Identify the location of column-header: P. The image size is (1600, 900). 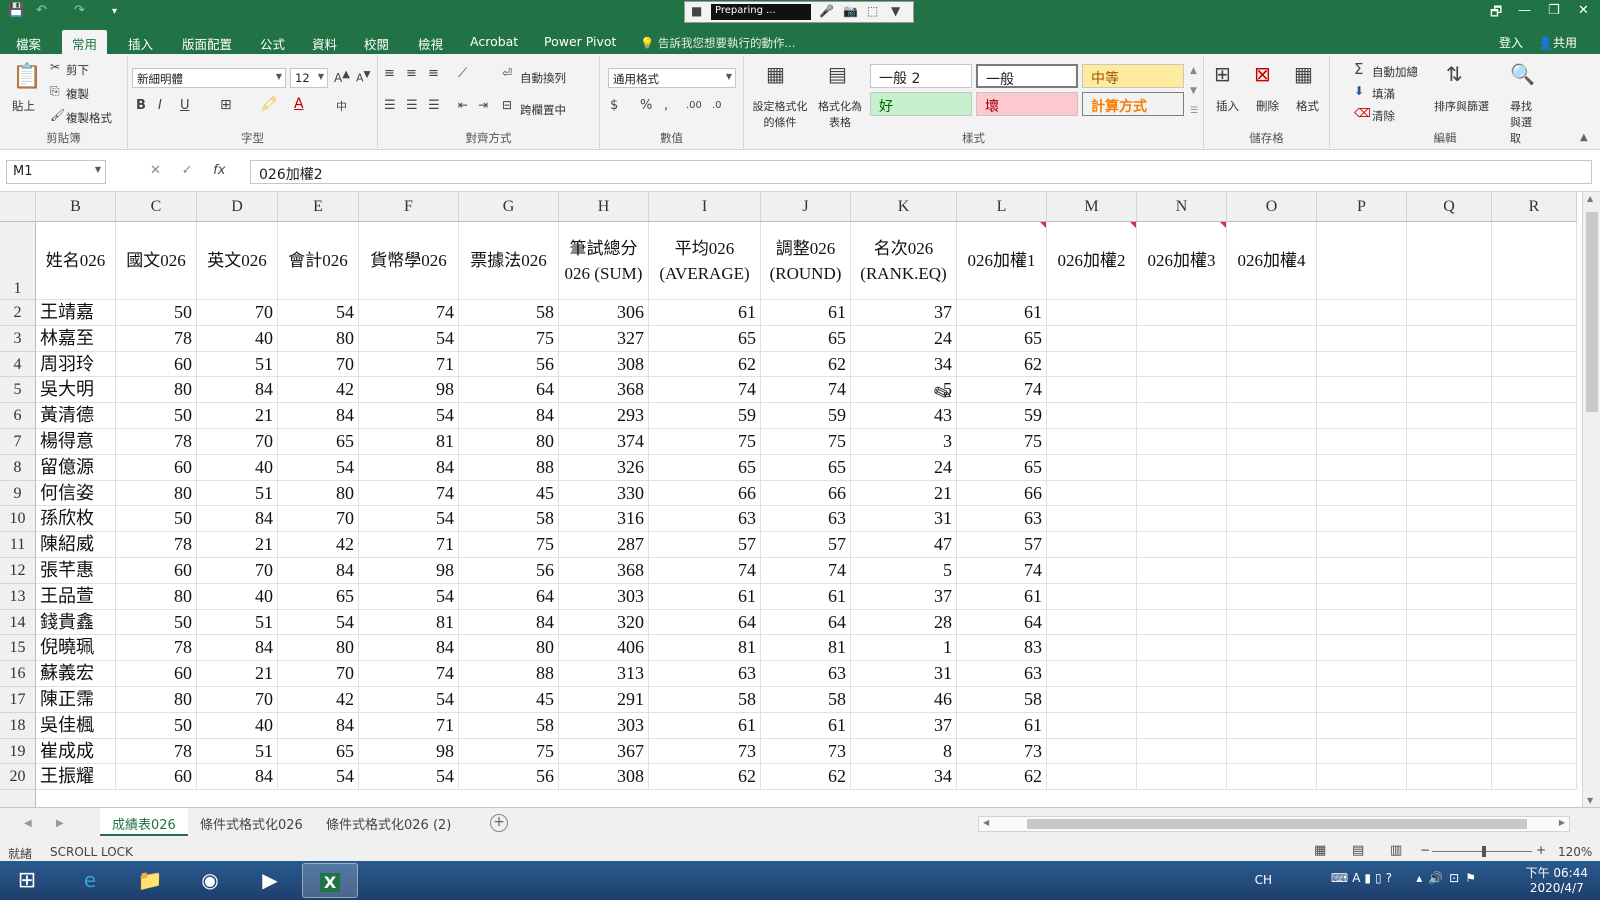
(1362, 207).